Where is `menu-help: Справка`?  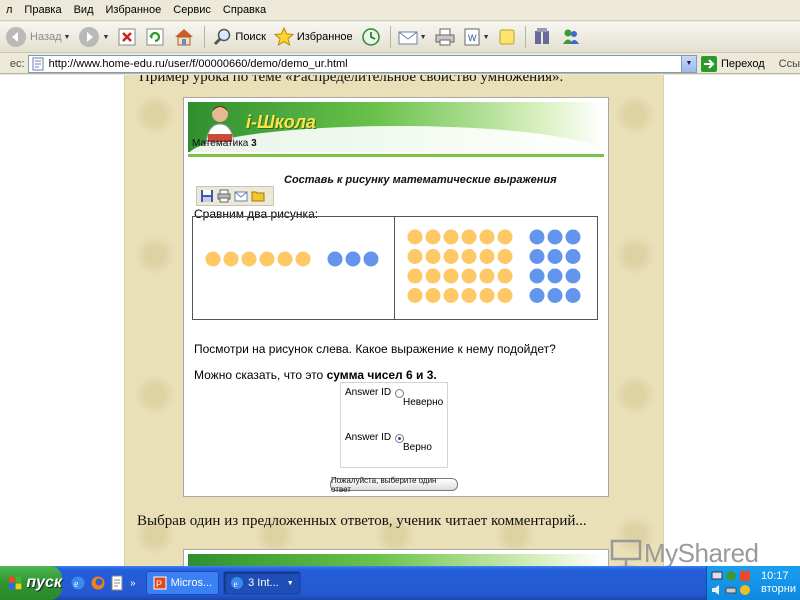
menu-help: Справка is located at coordinates (244, 10).